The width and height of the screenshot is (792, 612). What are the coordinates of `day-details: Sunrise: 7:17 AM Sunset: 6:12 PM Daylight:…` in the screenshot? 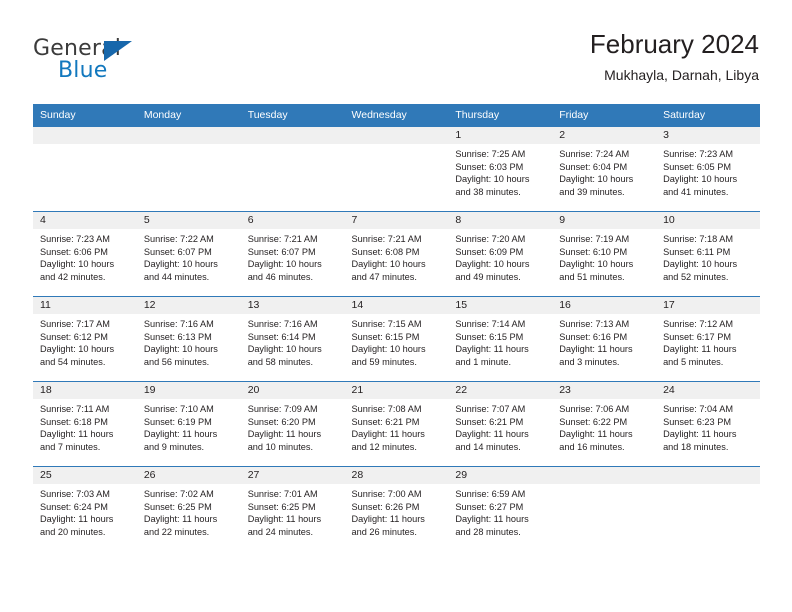 It's located at (85, 341).